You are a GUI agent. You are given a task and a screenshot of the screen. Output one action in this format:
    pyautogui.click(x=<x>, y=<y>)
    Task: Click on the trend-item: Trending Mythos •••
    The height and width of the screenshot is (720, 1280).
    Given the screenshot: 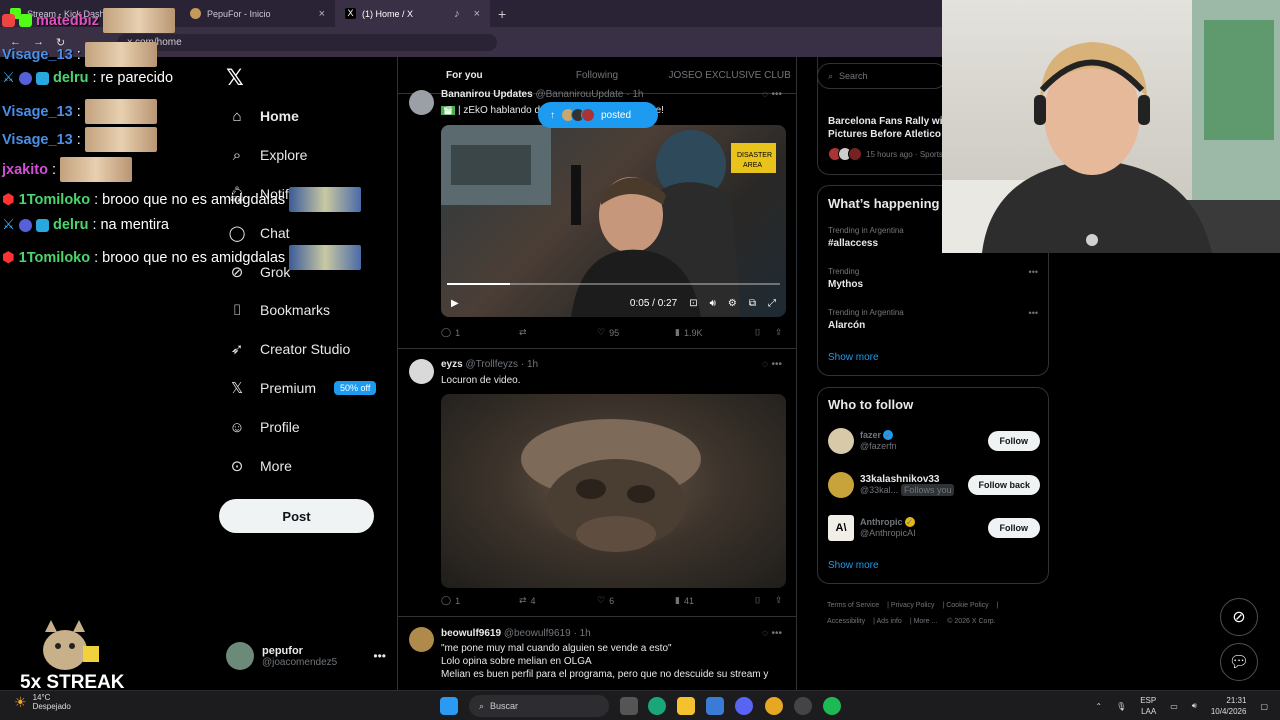 What is the action you would take?
    pyautogui.click(x=933, y=278)
    